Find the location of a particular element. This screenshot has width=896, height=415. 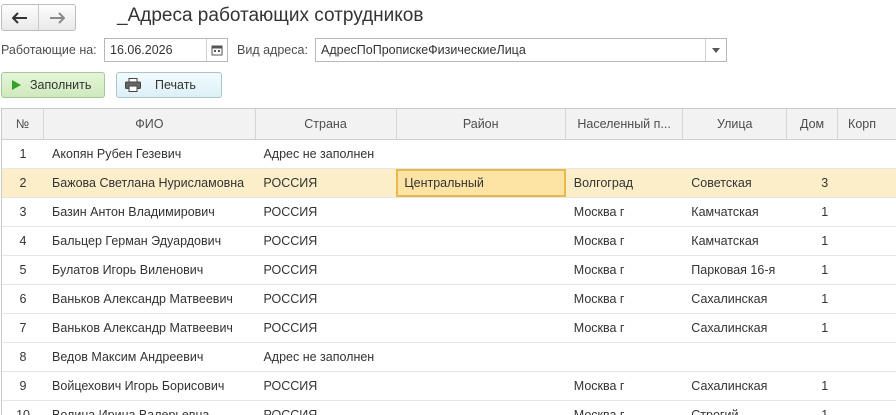

row-number: 2 is located at coordinates (23, 183).